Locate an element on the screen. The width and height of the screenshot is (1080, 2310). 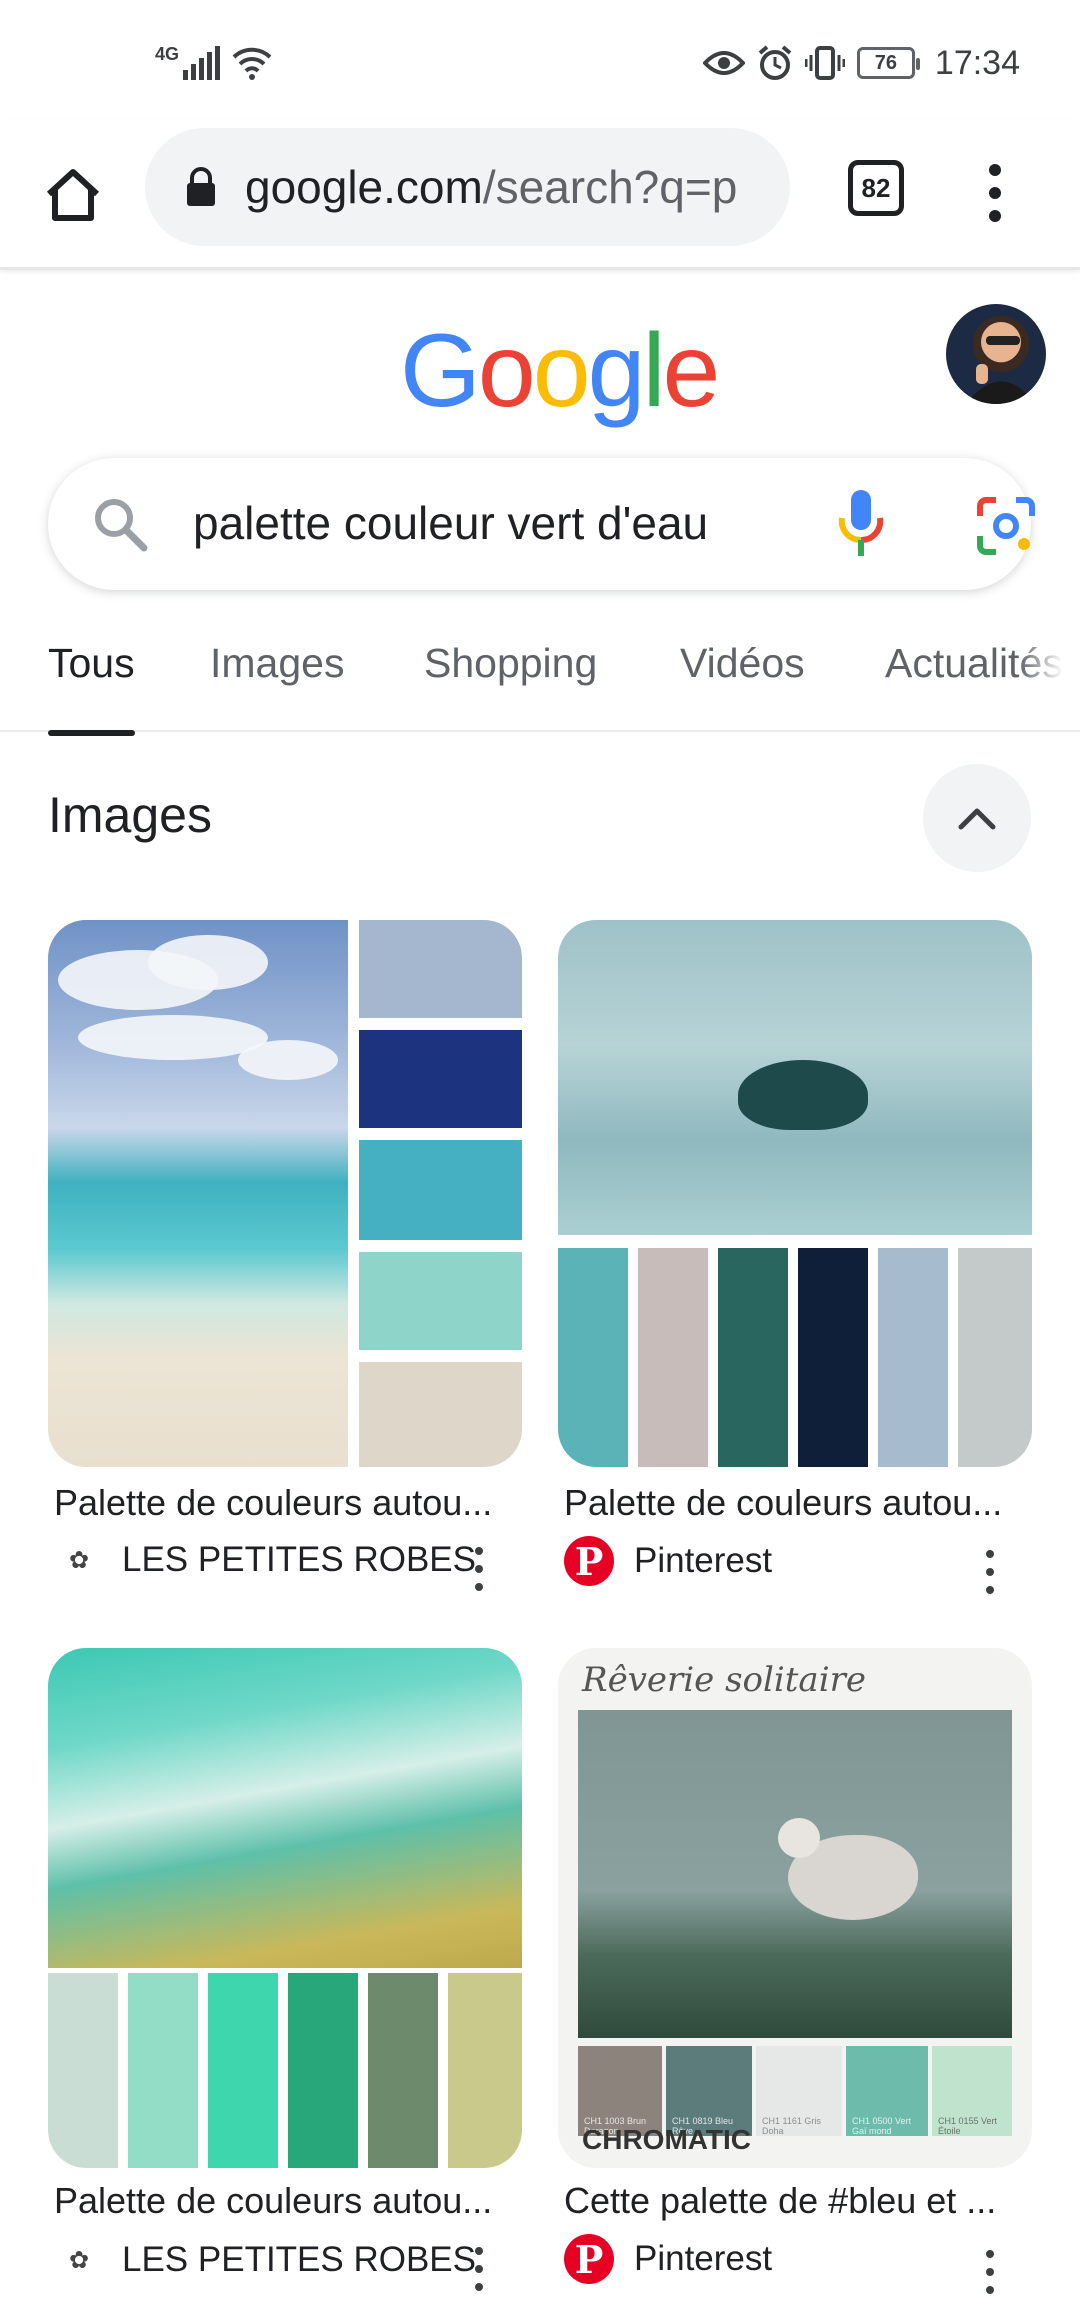
search-tabs: Tous Images Shopping Vidéos Actualités is located at coordinates (540, 678).